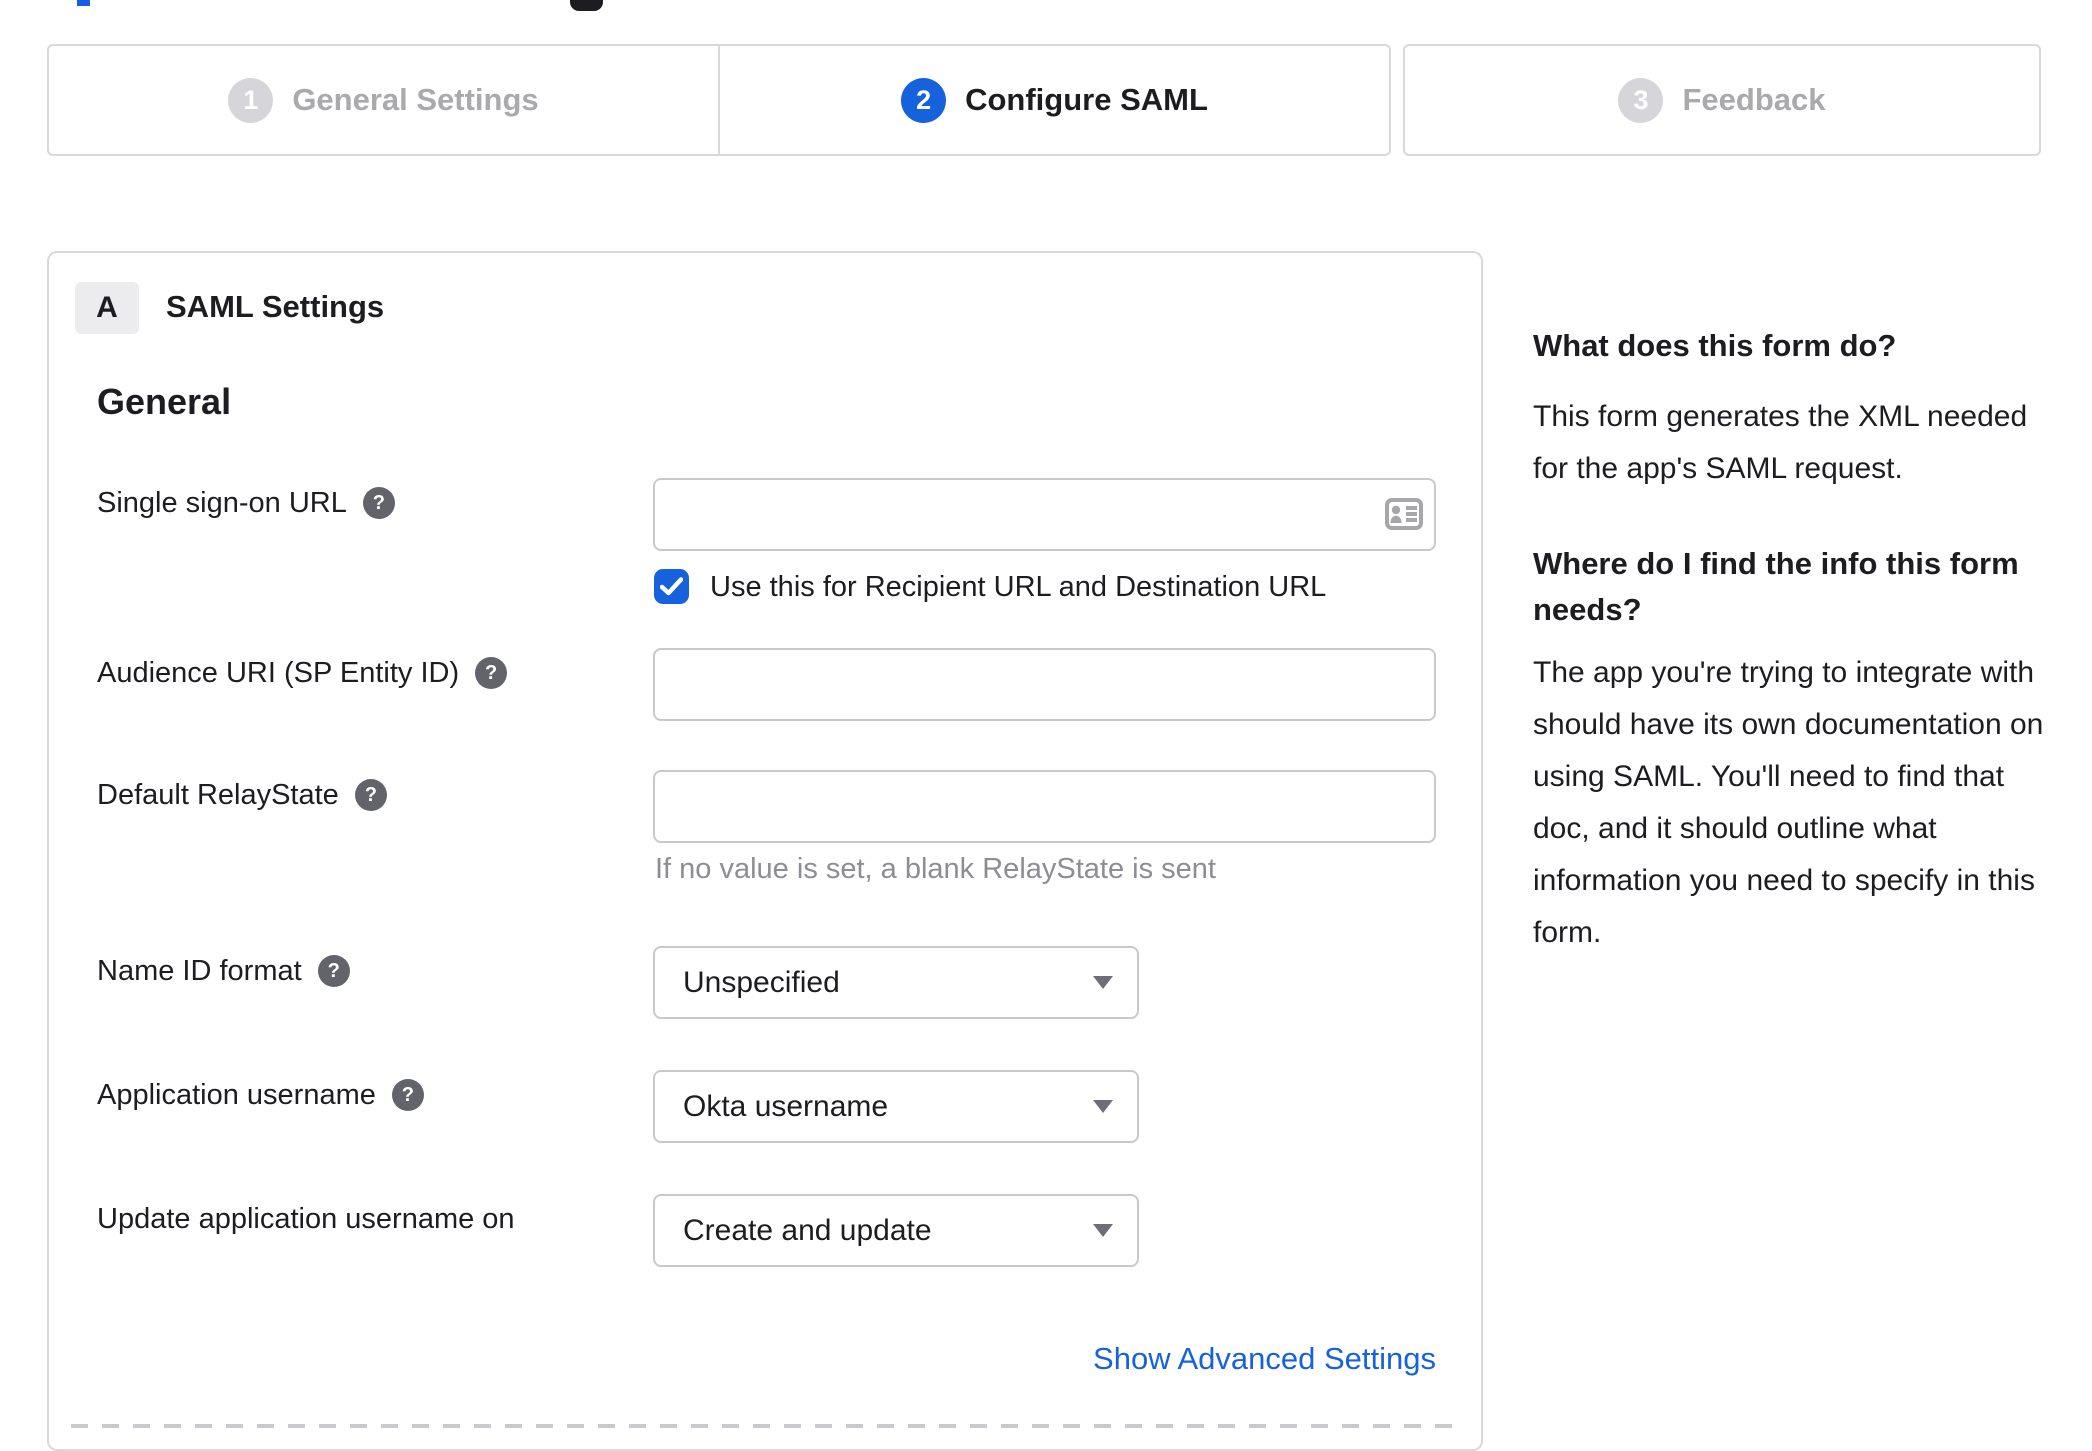 This screenshot has width=2092, height=1451. I want to click on nameid-format-select: Unspecified, so click(896, 982).